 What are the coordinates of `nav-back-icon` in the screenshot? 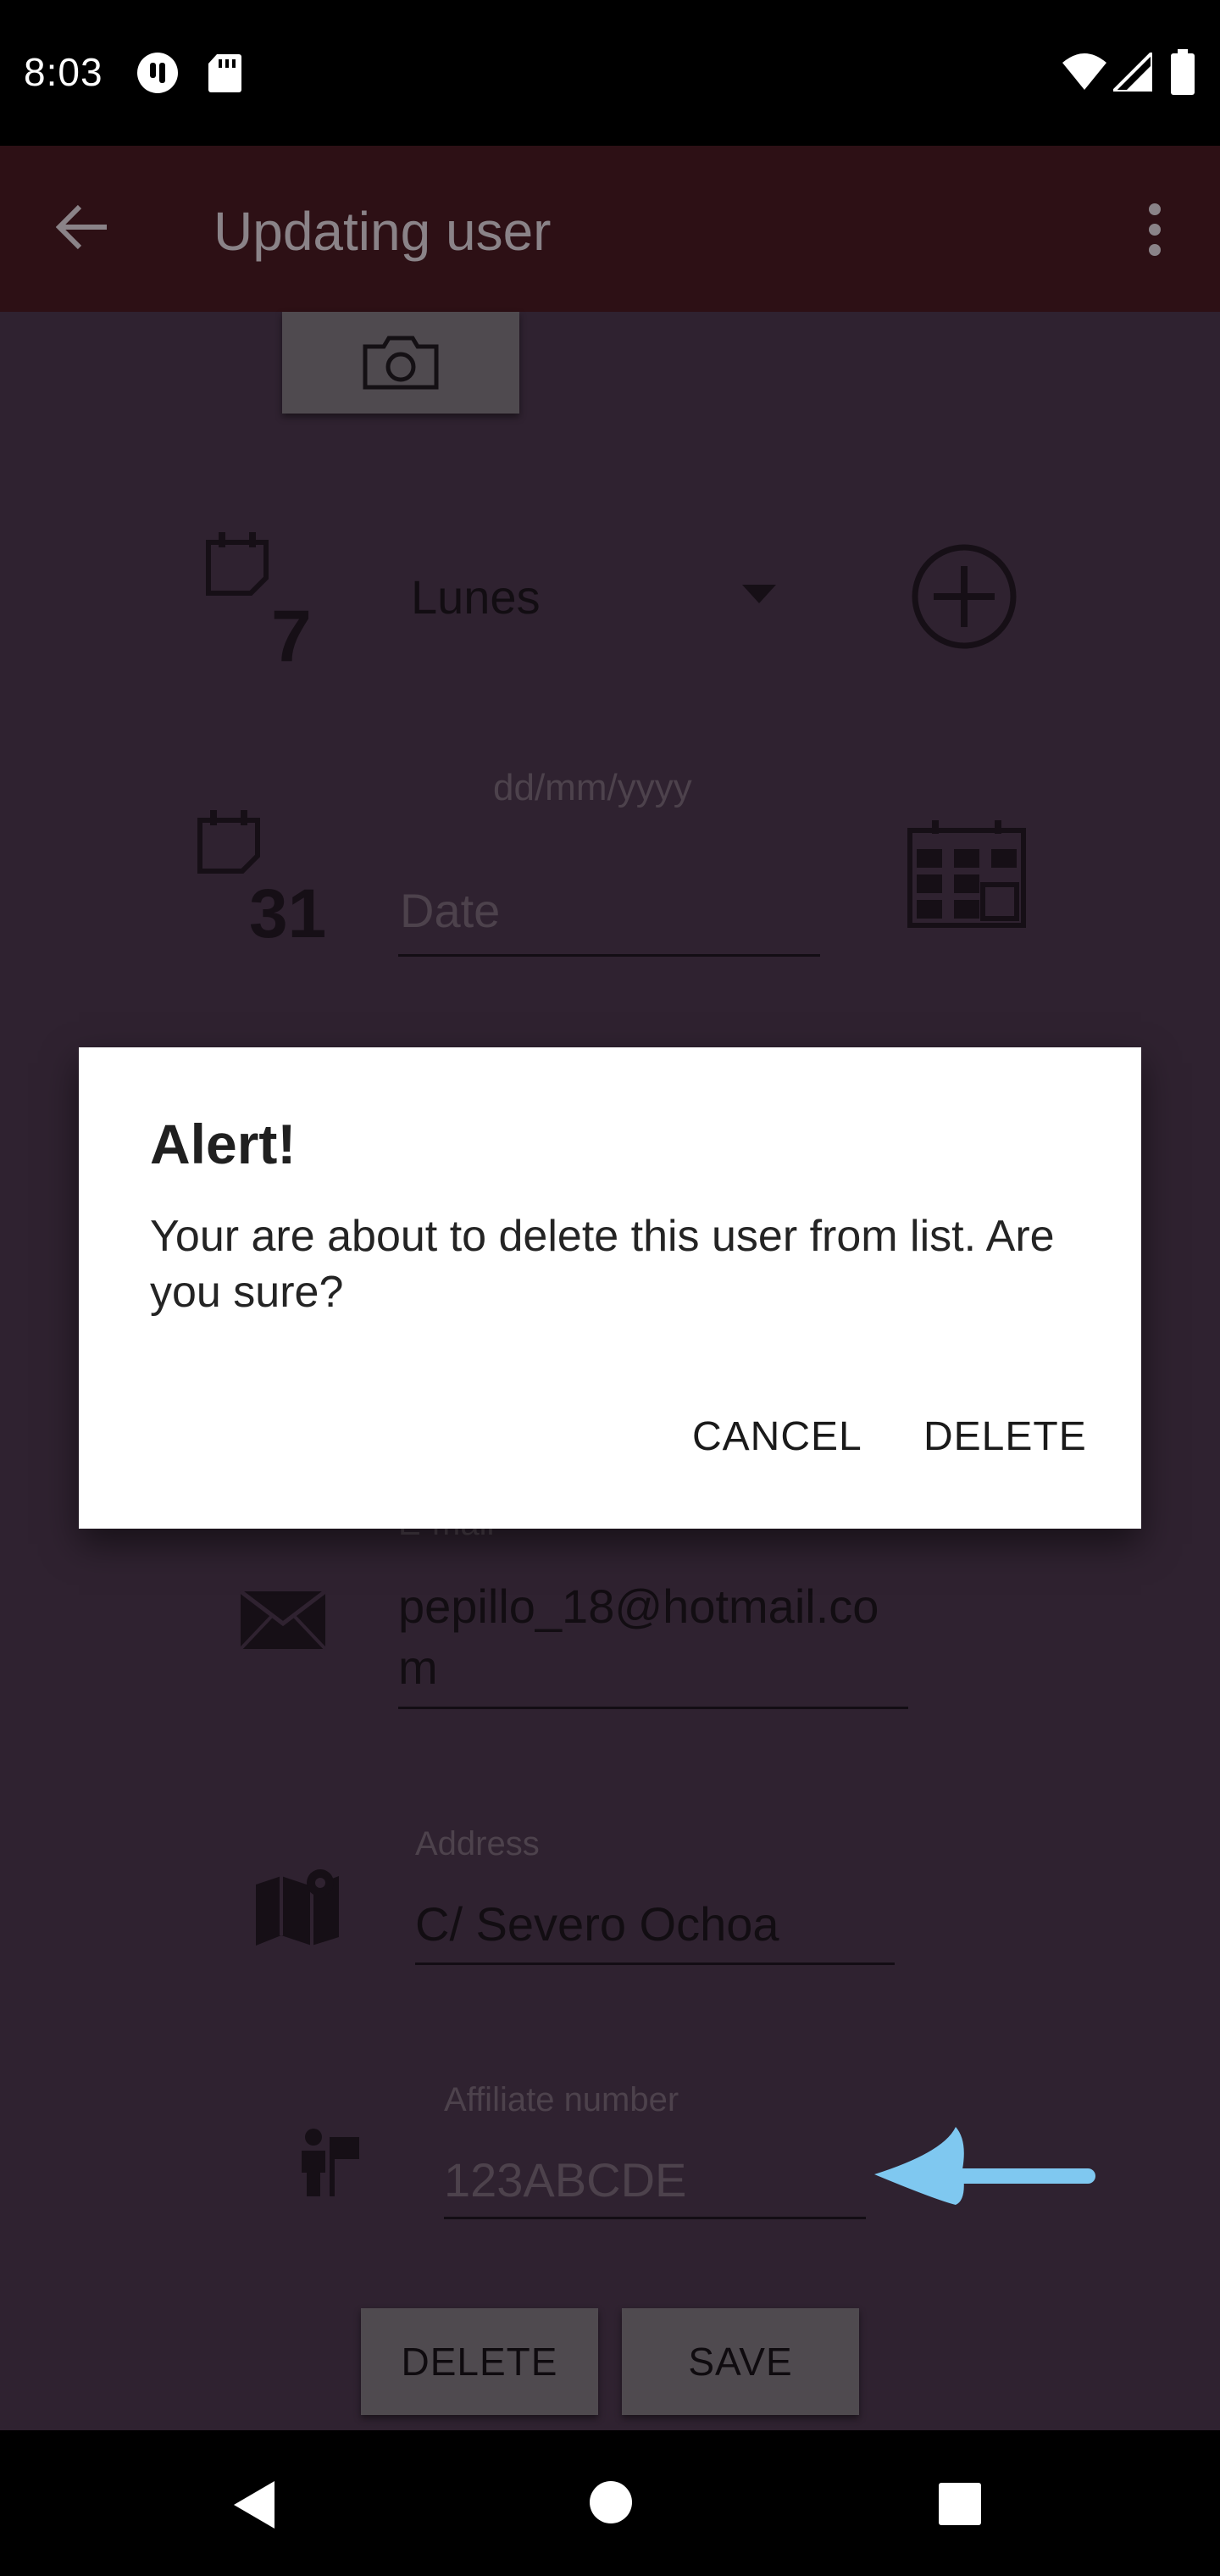 It's located at (254, 2504).